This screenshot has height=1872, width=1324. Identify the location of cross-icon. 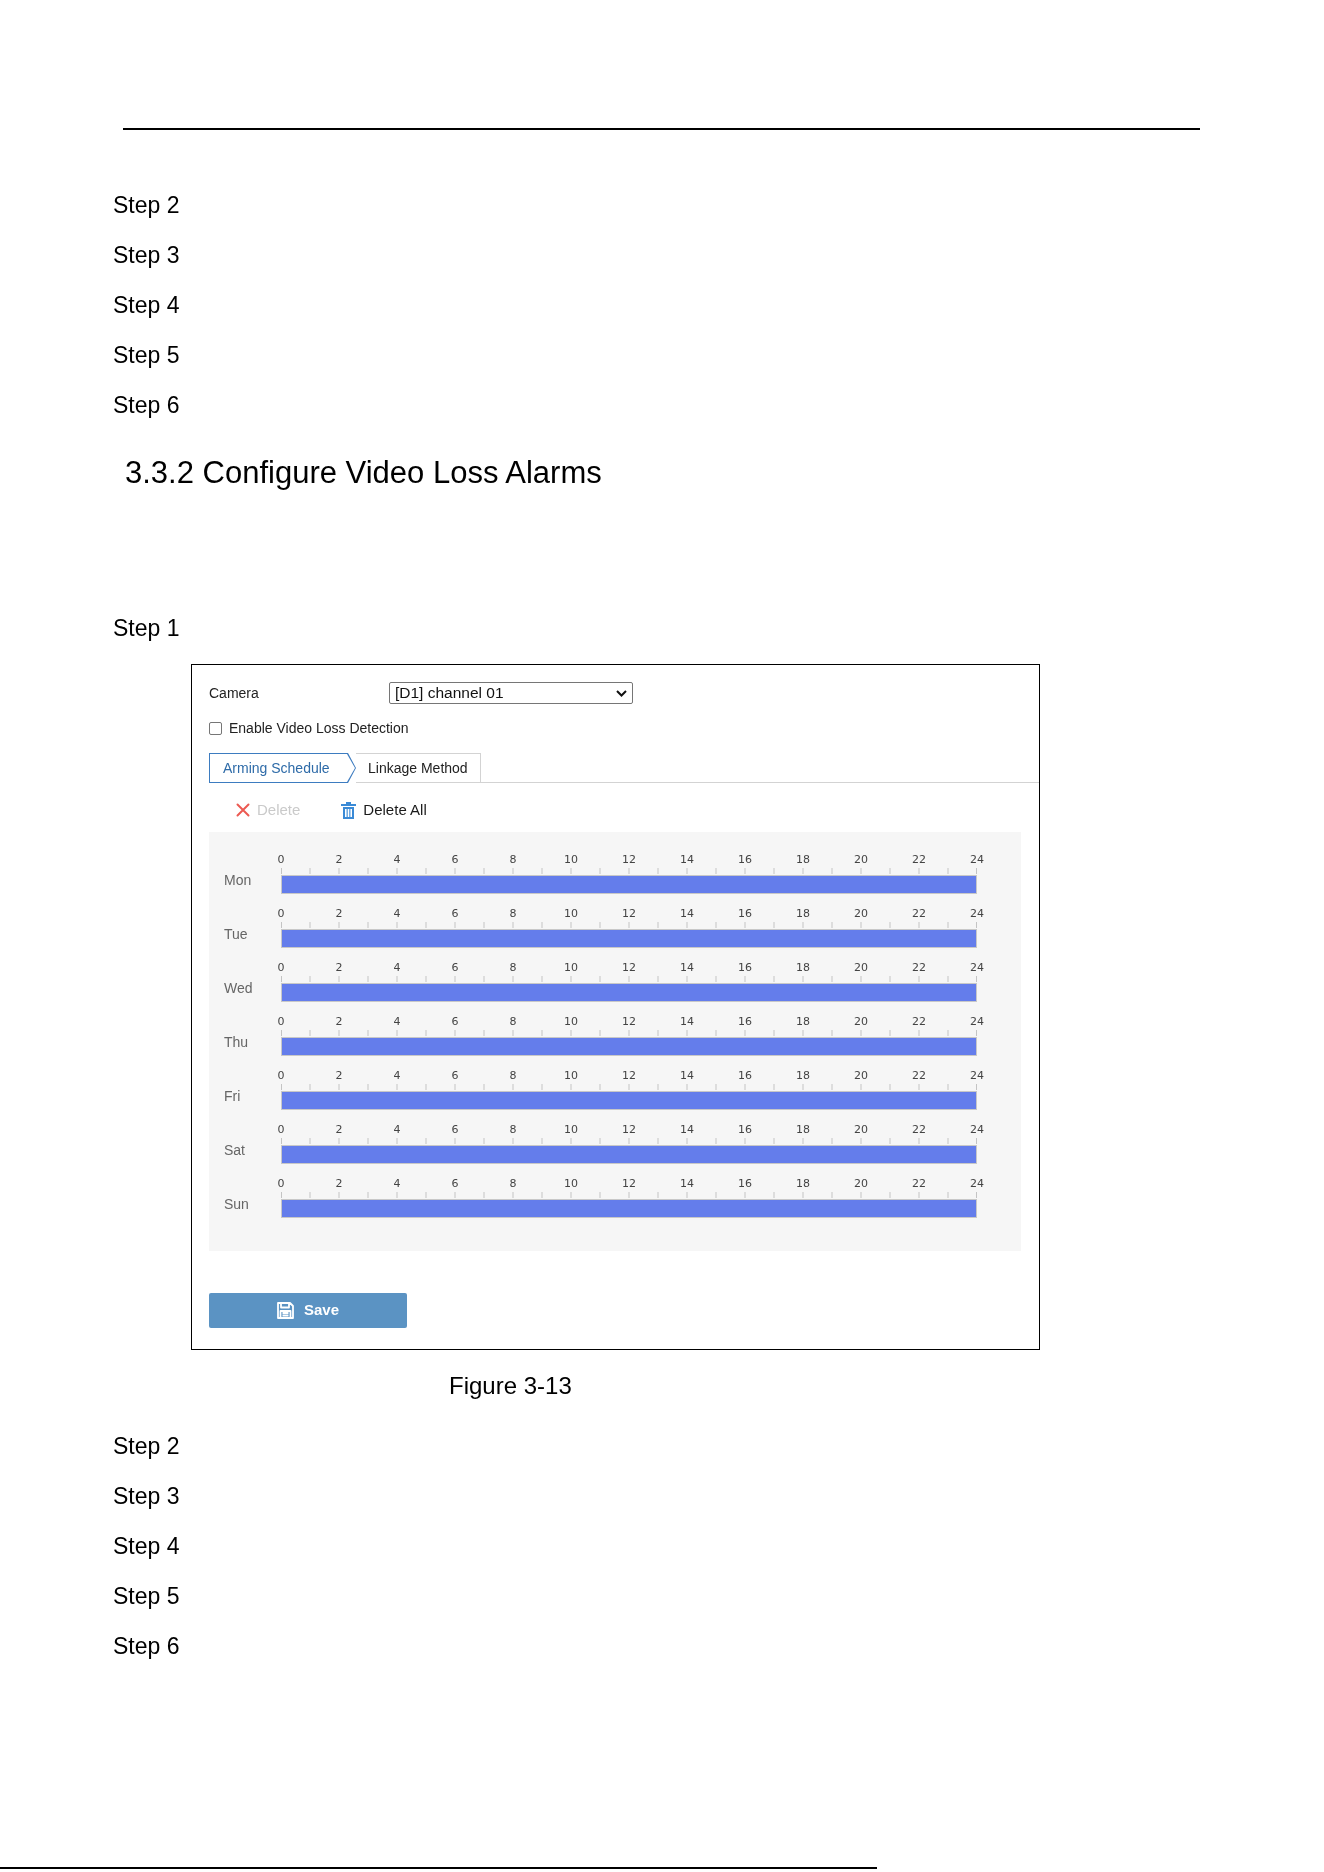
(243, 810).